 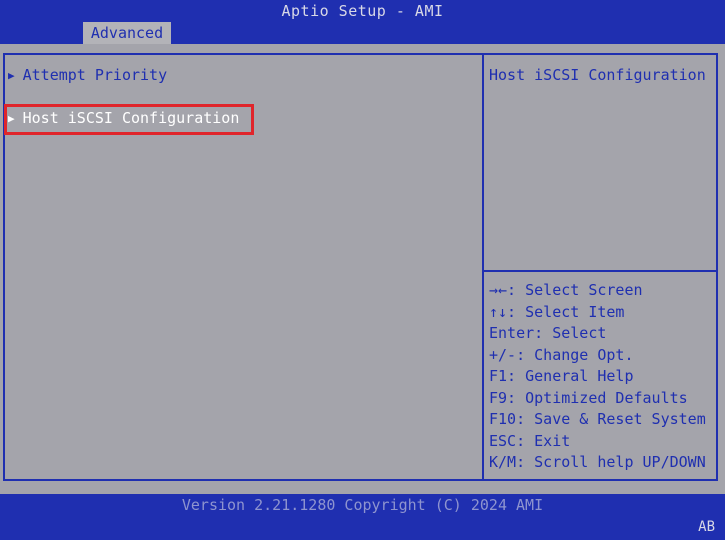 I want to click on key-hint-scroll-help: K/M: Scroll help UP/DOWN, so click(x=597, y=462).